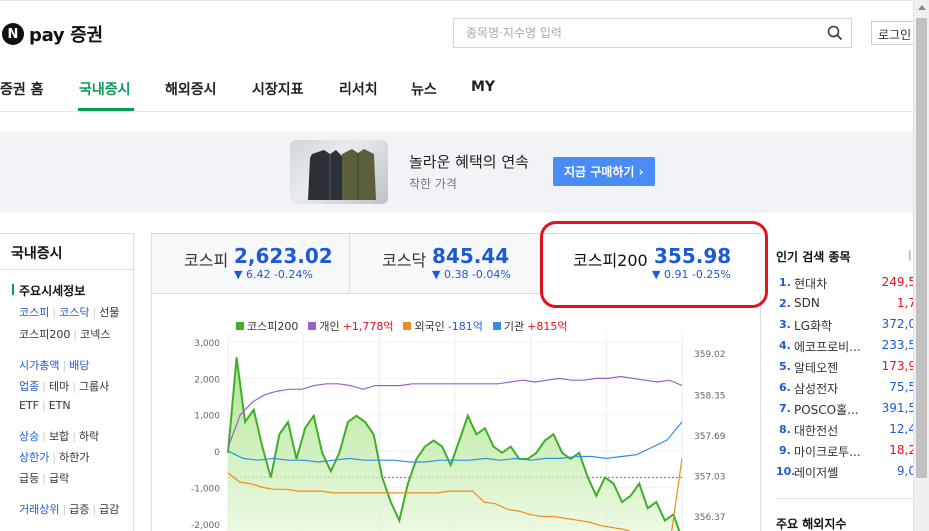 This screenshot has height=531, width=929. I want to click on popular-stock-row: 7. POSCO홀... 391,5, so click(846, 410).